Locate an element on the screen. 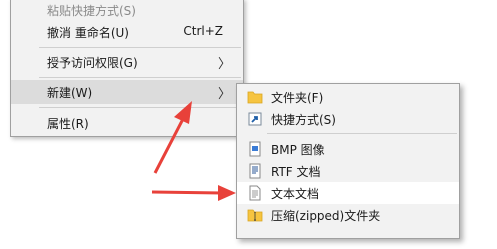 This screenshot has width=497, height=249. bmp-image-icon is located at coordinates (255, 149).